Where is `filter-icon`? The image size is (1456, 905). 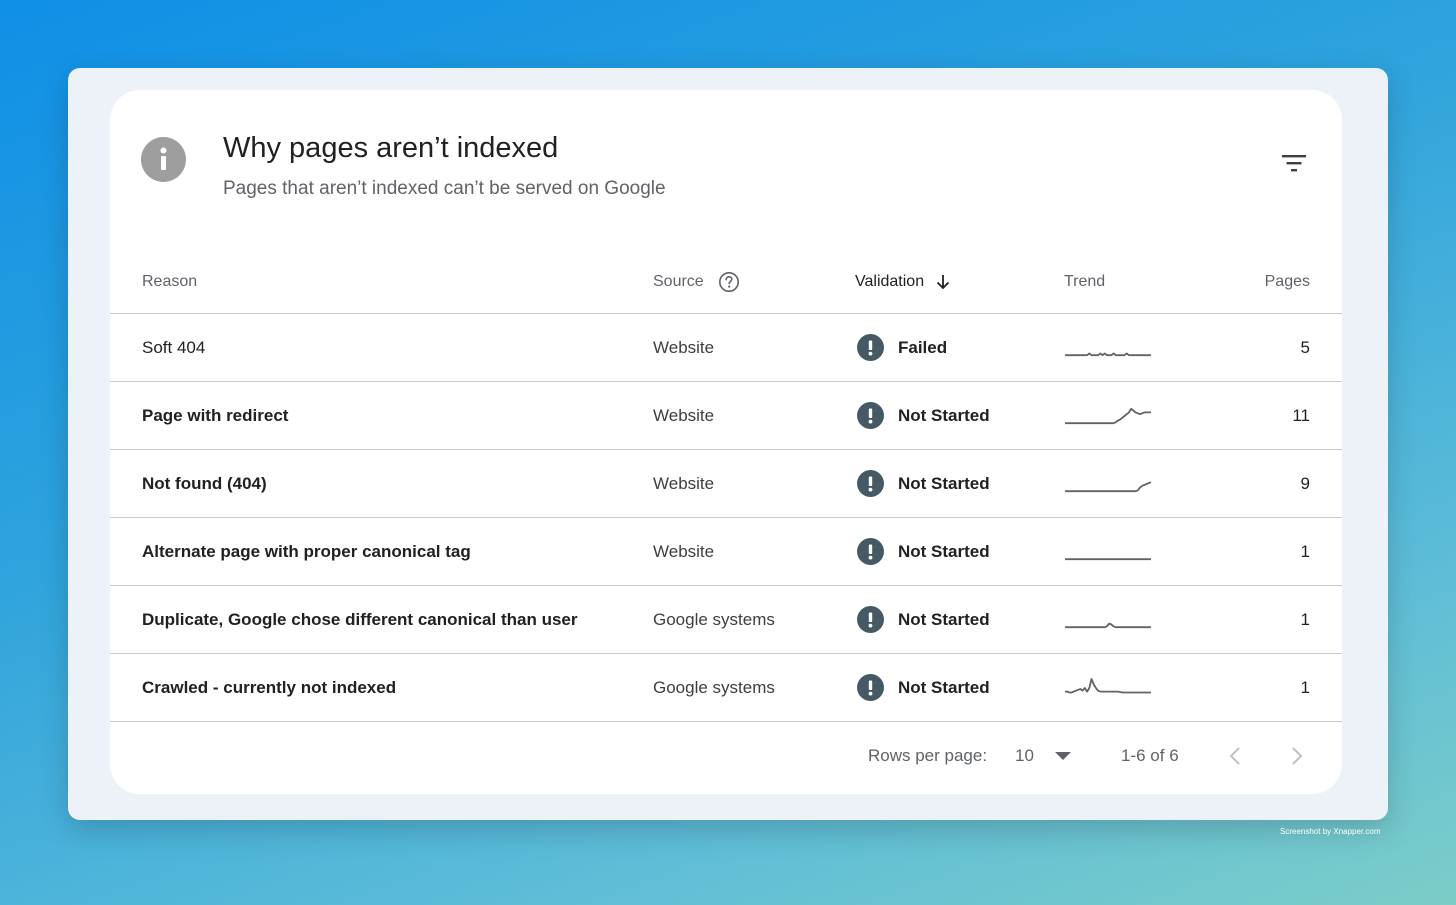
filter-icon is located at coordinates (1294, 163).